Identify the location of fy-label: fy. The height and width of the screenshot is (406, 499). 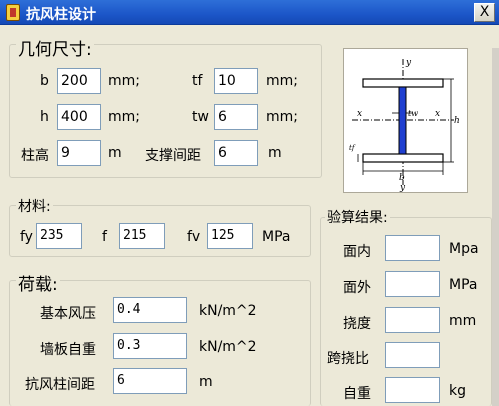
(26, 237).